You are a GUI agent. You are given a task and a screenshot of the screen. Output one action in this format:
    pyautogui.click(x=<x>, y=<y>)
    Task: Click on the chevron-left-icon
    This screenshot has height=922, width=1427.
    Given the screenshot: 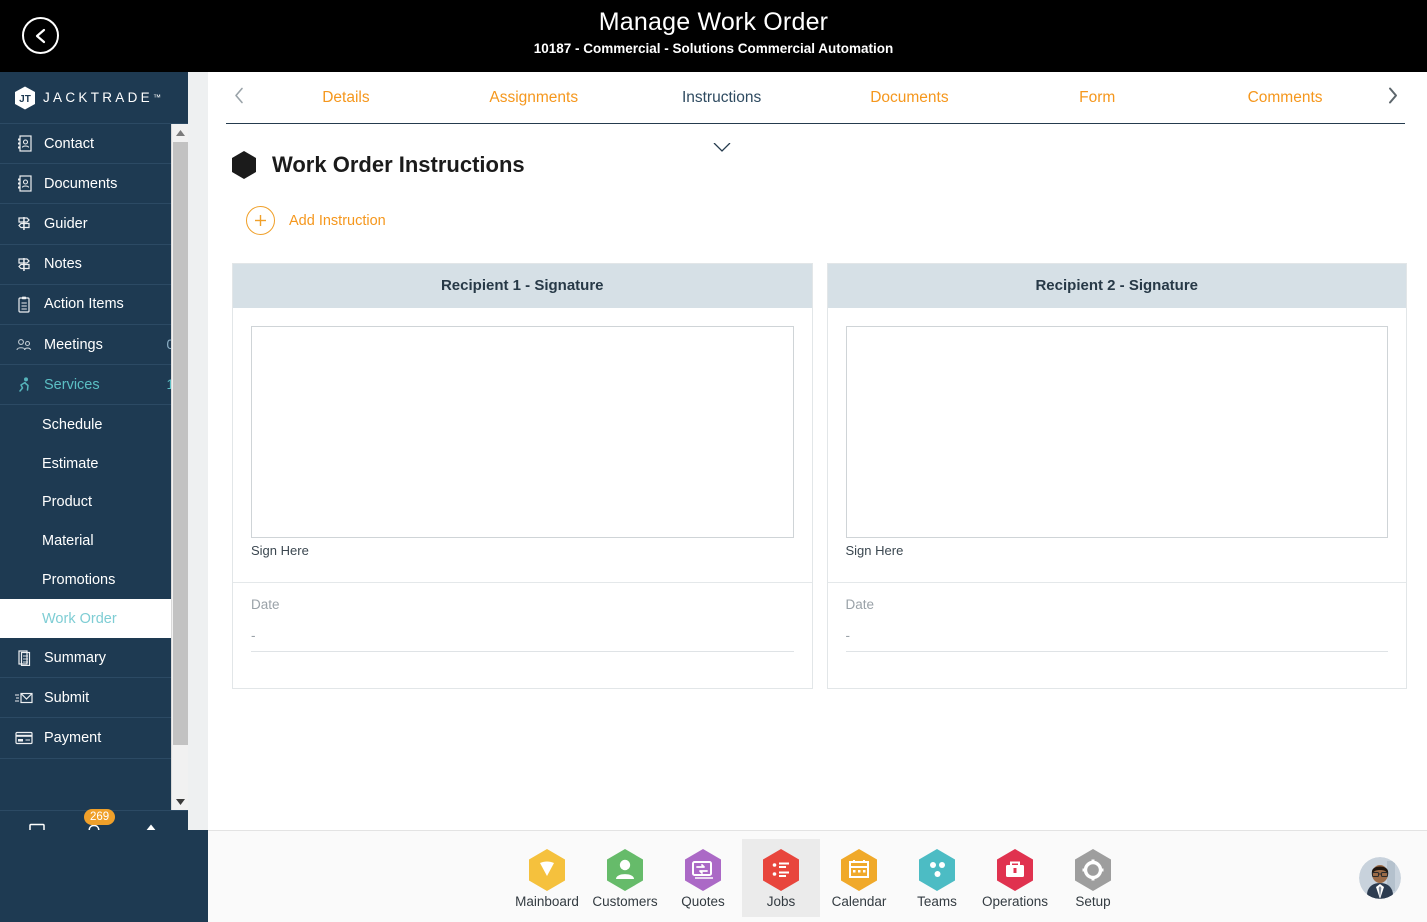 What is the action you would take?
    pyautogui.click(x=239, y=98)
    